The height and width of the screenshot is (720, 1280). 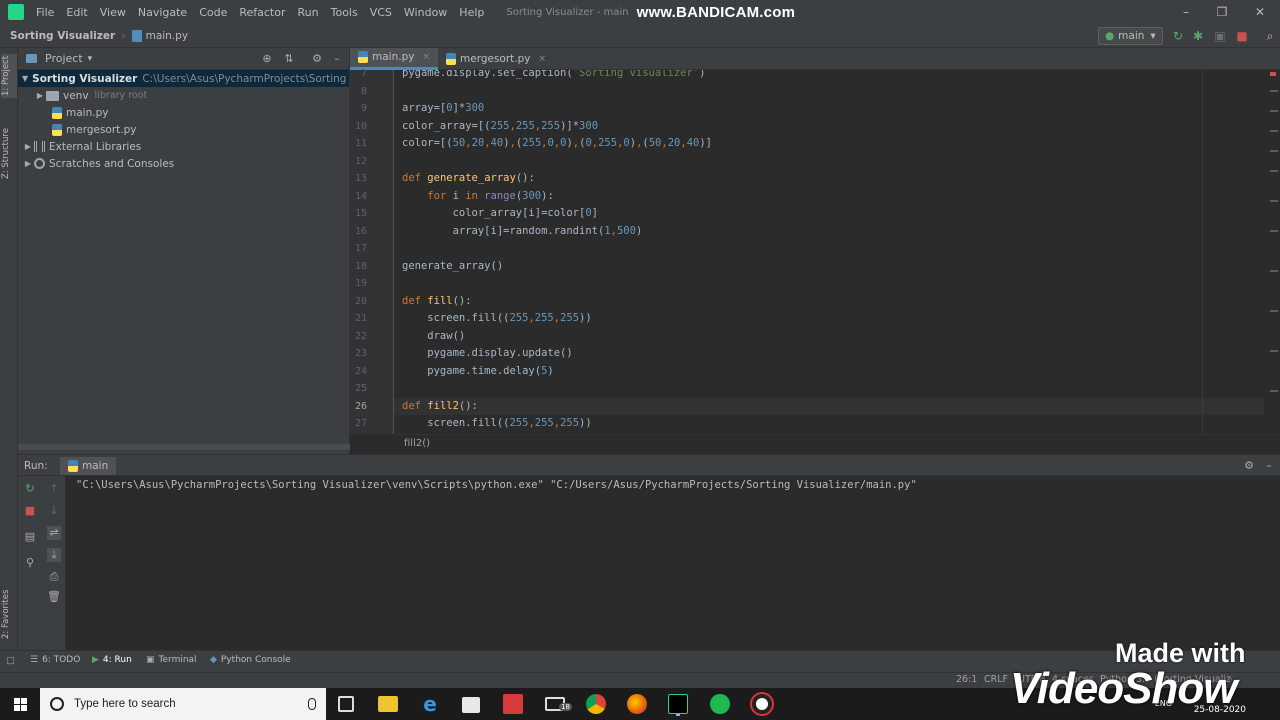 I want to click on start-button, so click(x=20, y=704).